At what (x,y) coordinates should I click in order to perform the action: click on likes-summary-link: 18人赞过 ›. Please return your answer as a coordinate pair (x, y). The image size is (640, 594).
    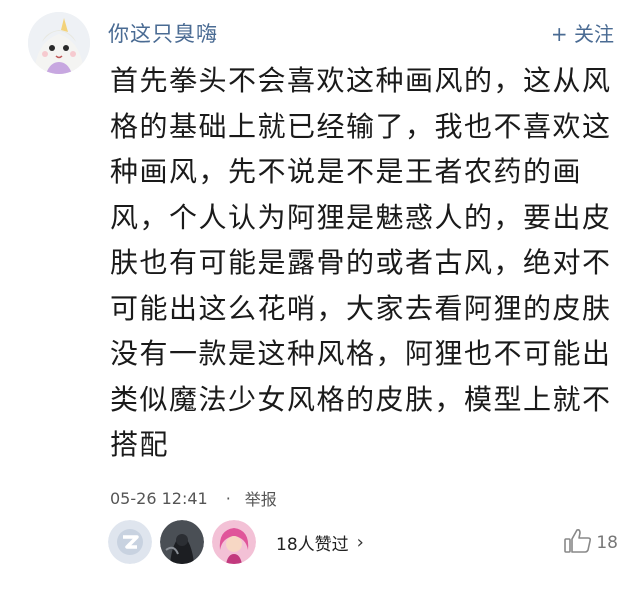
    Looking at the image, I should click on (320, 542).